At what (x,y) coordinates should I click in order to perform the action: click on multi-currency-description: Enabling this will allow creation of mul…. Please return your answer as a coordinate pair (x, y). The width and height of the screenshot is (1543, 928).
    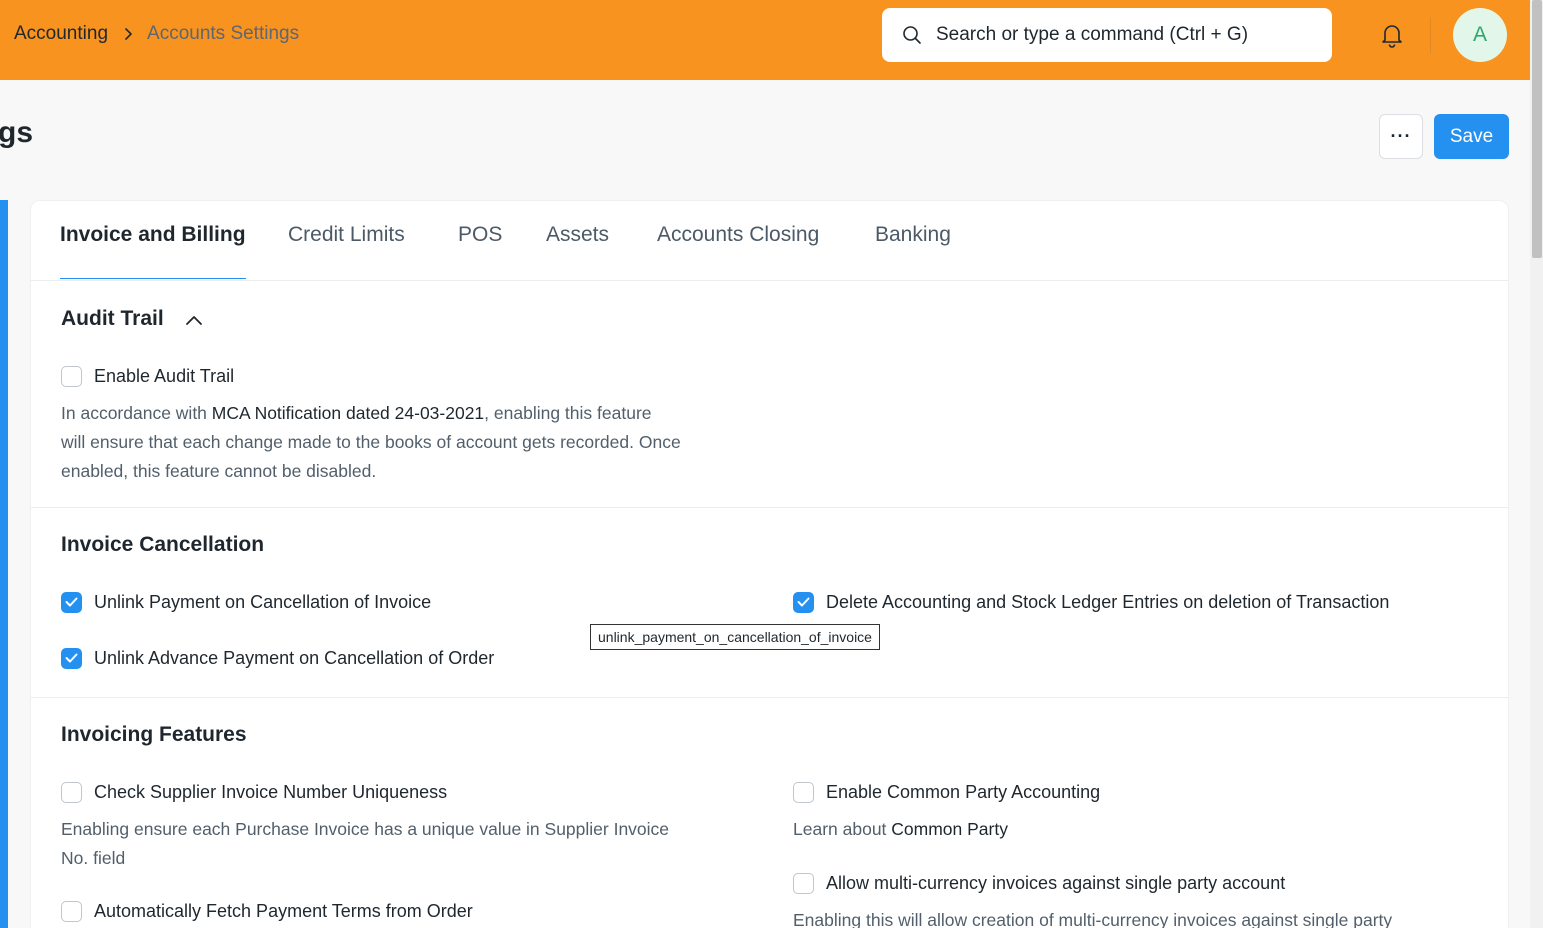
    Looking at the image, I should click on (1143, 917).